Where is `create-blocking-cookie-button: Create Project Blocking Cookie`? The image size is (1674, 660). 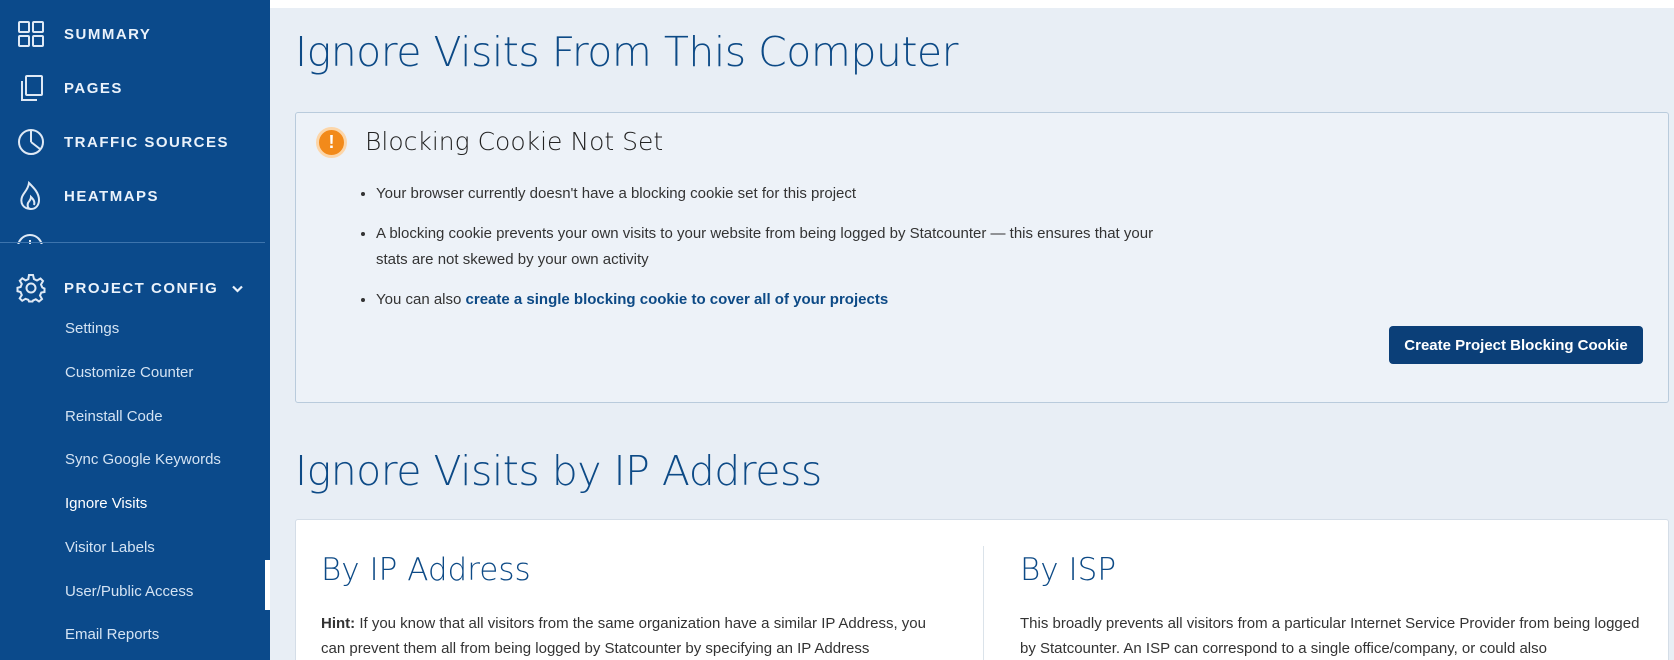
create-blocking-cookie-button: Create Project Blocking Cookie is located at coordinates (1516, 345).